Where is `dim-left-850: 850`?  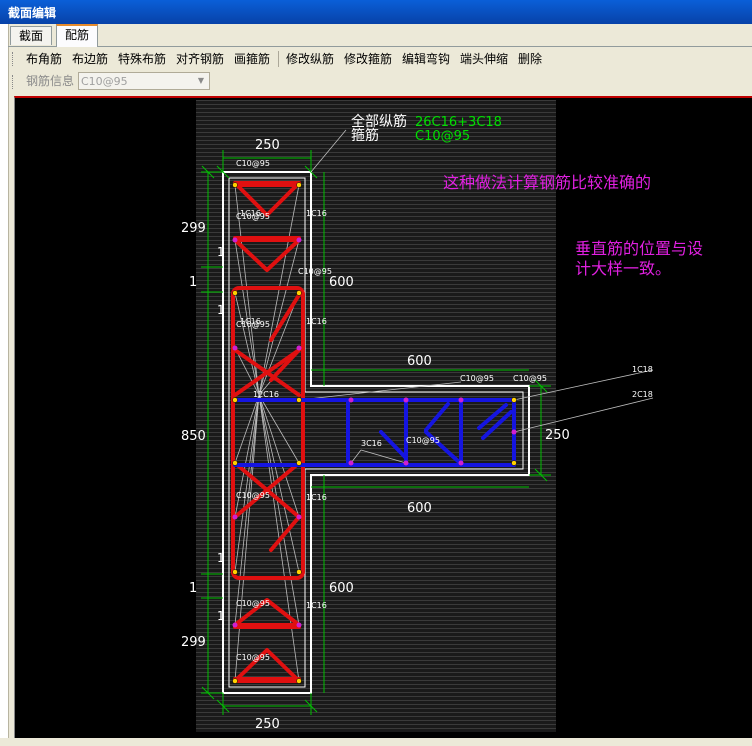 dim-left-850: 850 is located at coordinates (193, 436).